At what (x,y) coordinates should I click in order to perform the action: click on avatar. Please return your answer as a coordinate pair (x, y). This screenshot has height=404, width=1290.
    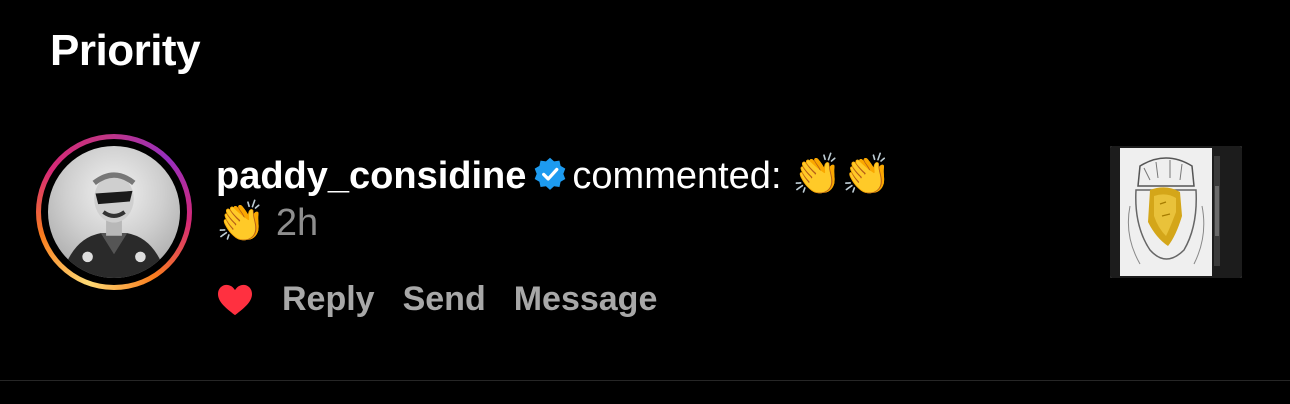
    Looking at the image, I should click on (114, 212).